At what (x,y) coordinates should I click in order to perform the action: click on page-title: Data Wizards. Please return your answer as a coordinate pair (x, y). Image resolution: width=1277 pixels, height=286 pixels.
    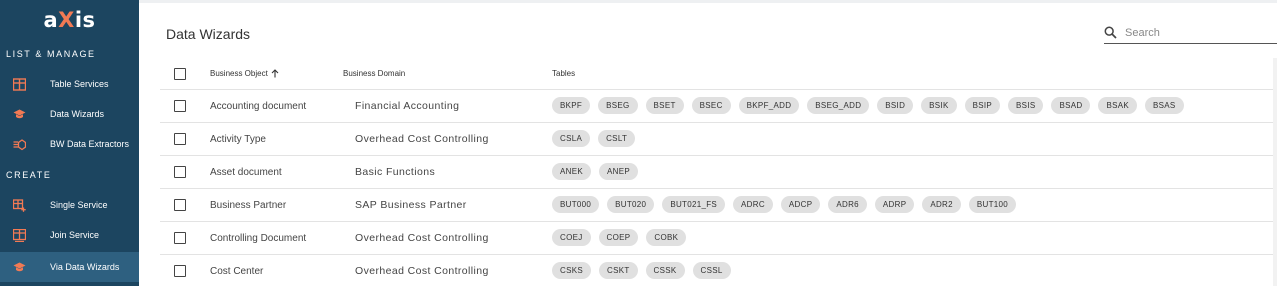
    Looking at the image, I should click on (208, 34).